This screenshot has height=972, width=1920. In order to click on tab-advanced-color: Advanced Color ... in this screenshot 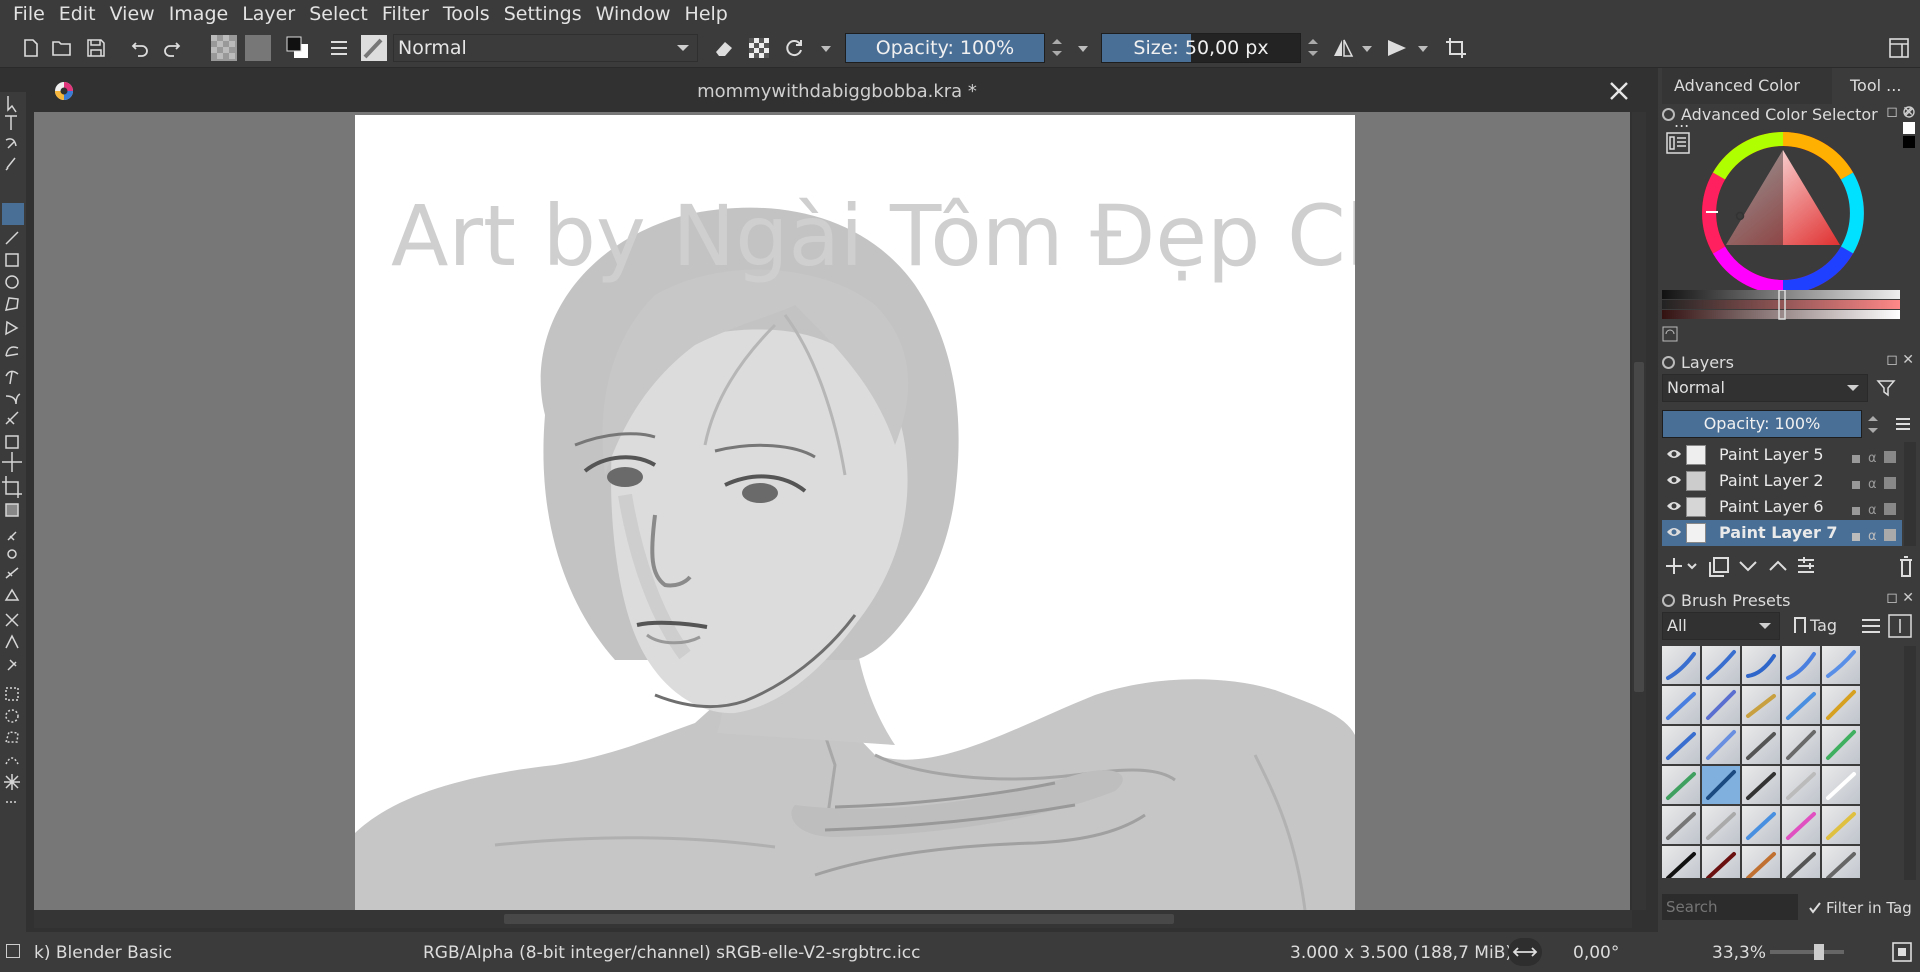, I will do `click(1747, 99)`.